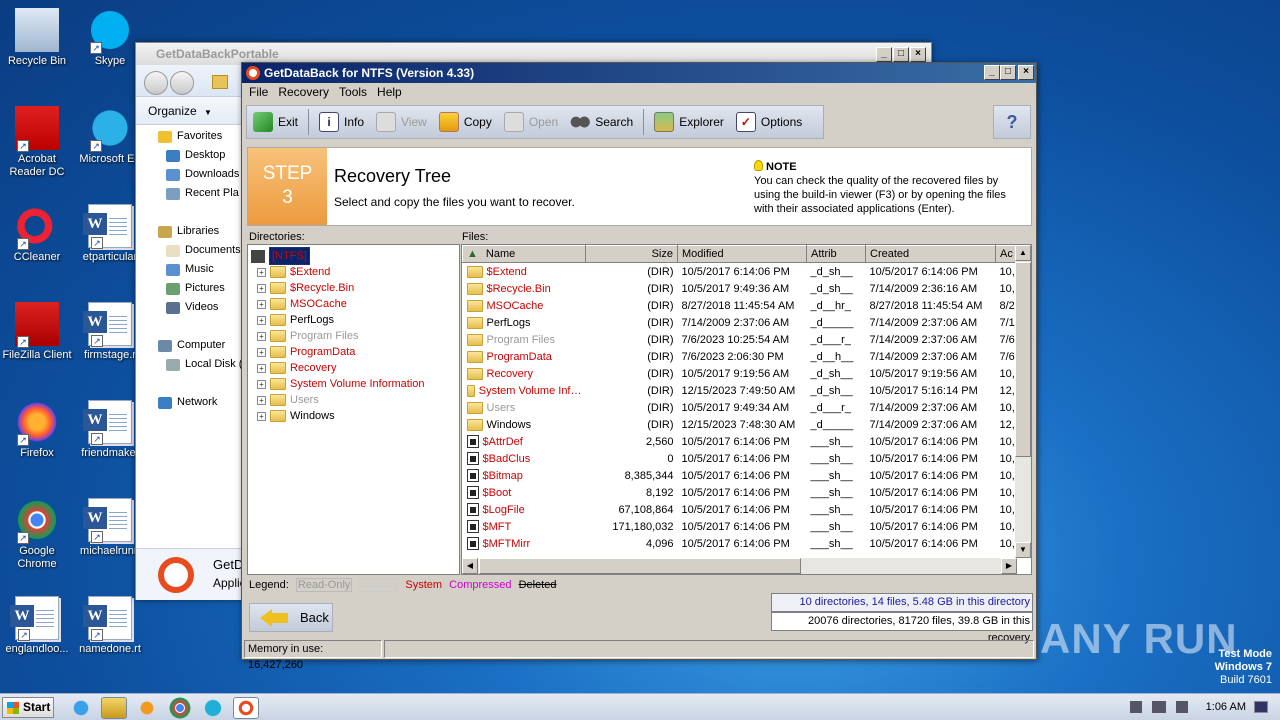 Image resolution: width=1280 pixels, height=720 pixels. Describe the element at coordinates (355, 256) in the screenshot. I see `tree-root: [NTFS]` at that location.